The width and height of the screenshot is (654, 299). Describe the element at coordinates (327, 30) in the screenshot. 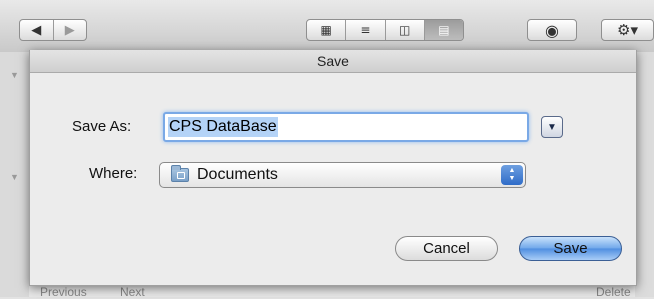

I see `icon-view-icon: ▦` at that location.